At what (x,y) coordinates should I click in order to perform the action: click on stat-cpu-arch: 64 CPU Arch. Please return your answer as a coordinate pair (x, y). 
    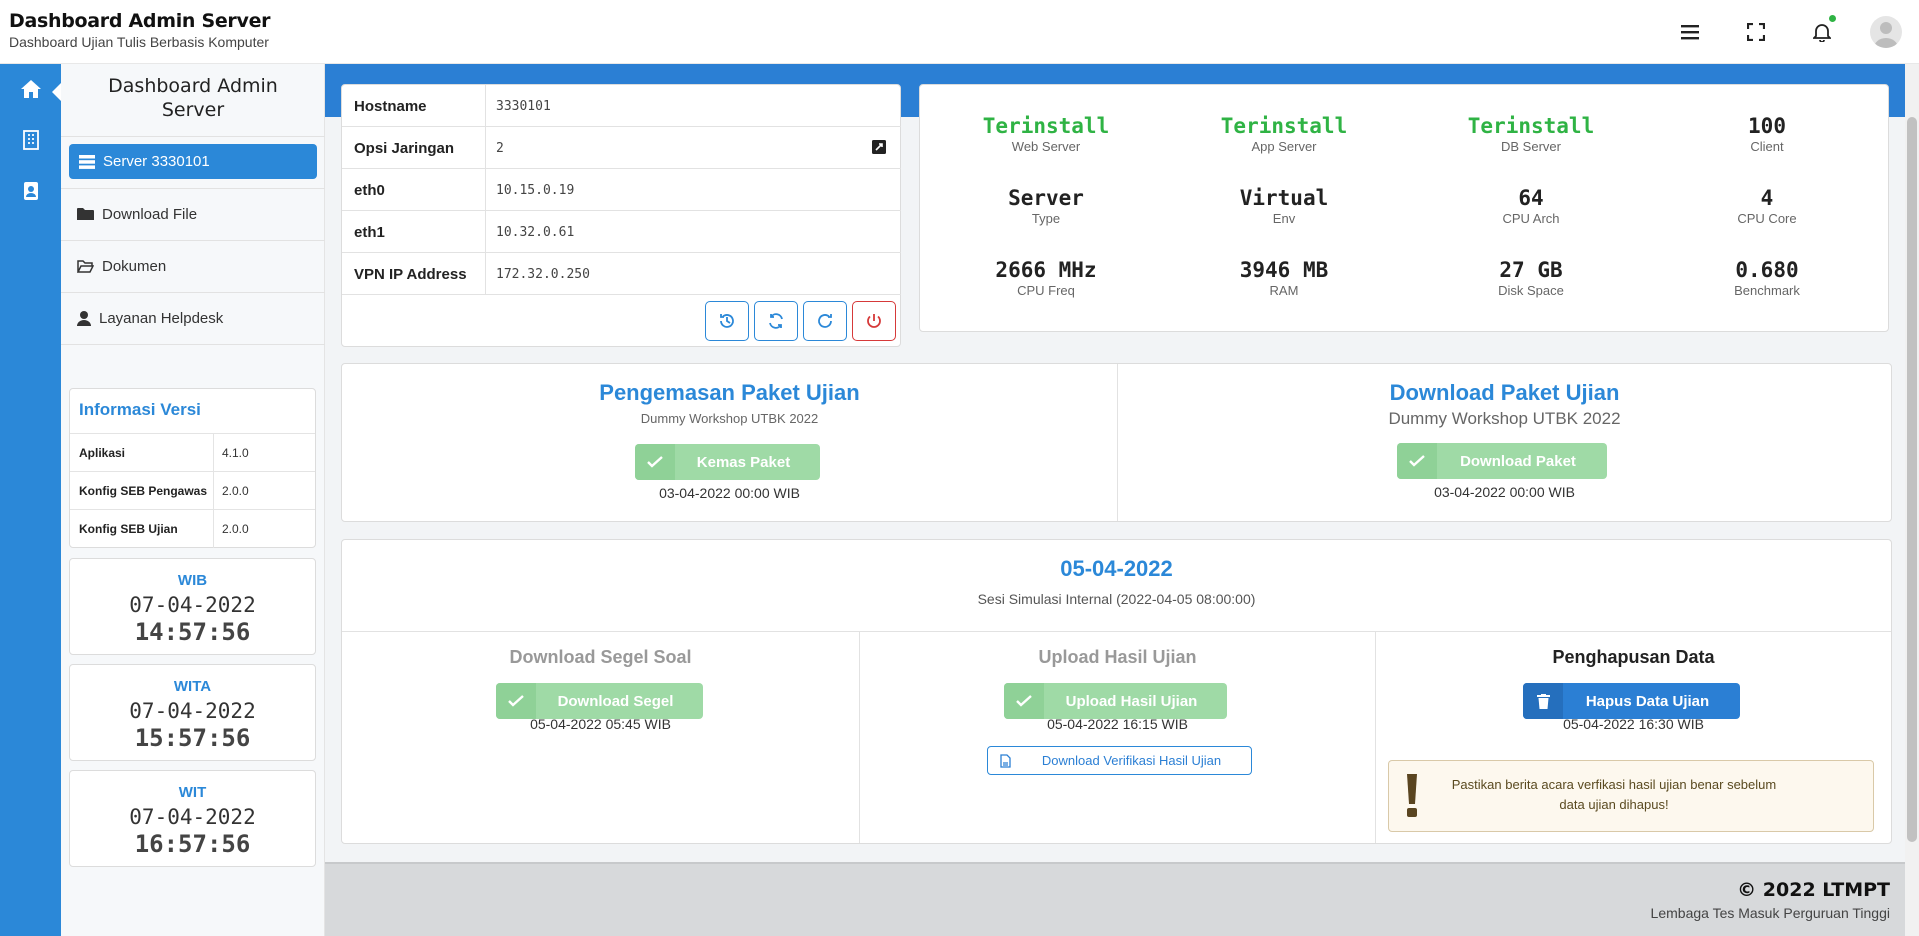
    Looking at the image, I should click on (1531, 206).